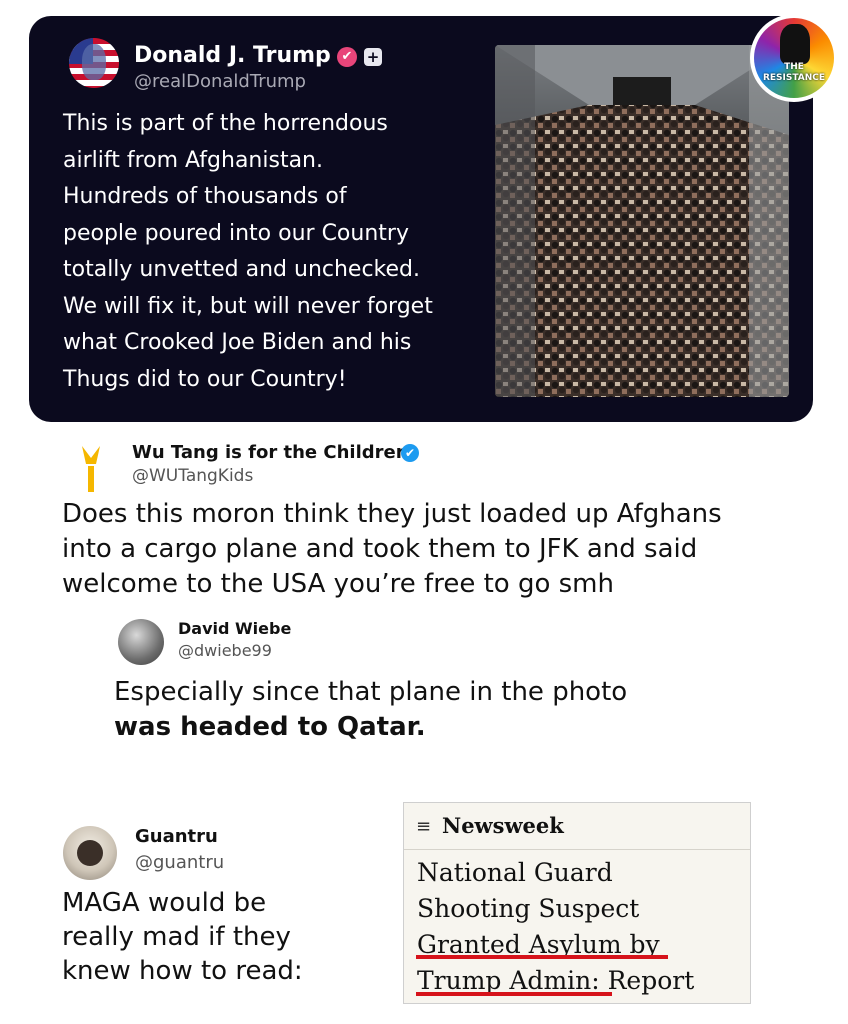 The width and height of the screenshot is (848, 1024). I want to click on post-line: Thugs did to our Country!, so click(205, 379).